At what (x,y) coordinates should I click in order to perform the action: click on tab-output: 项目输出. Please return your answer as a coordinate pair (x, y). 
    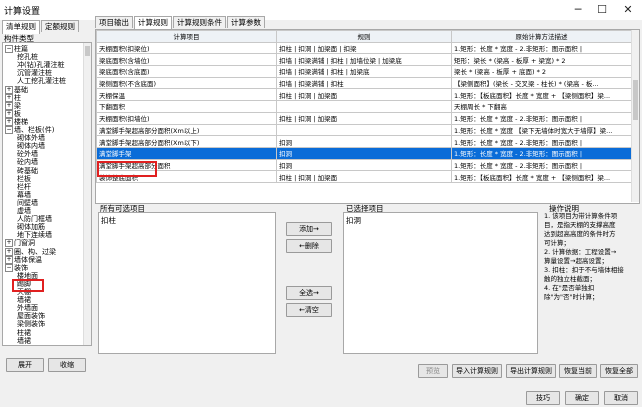
    Looking at the image, I should click on (114, 22).